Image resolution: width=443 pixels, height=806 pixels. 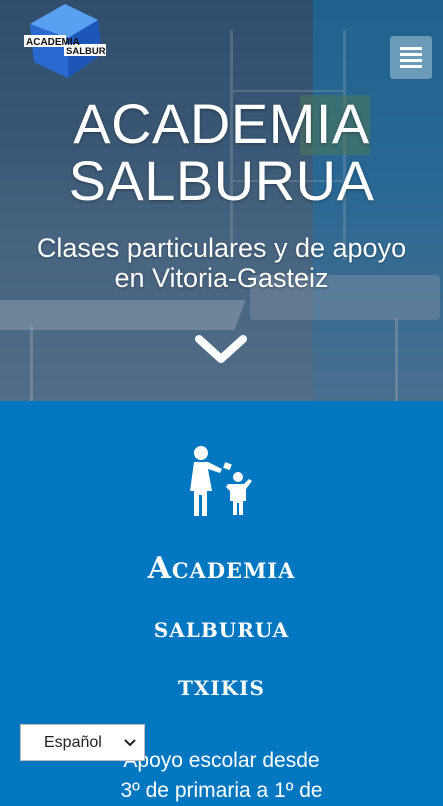 I want to click on section-title-line2: salburua, so click(x=221, y=627).